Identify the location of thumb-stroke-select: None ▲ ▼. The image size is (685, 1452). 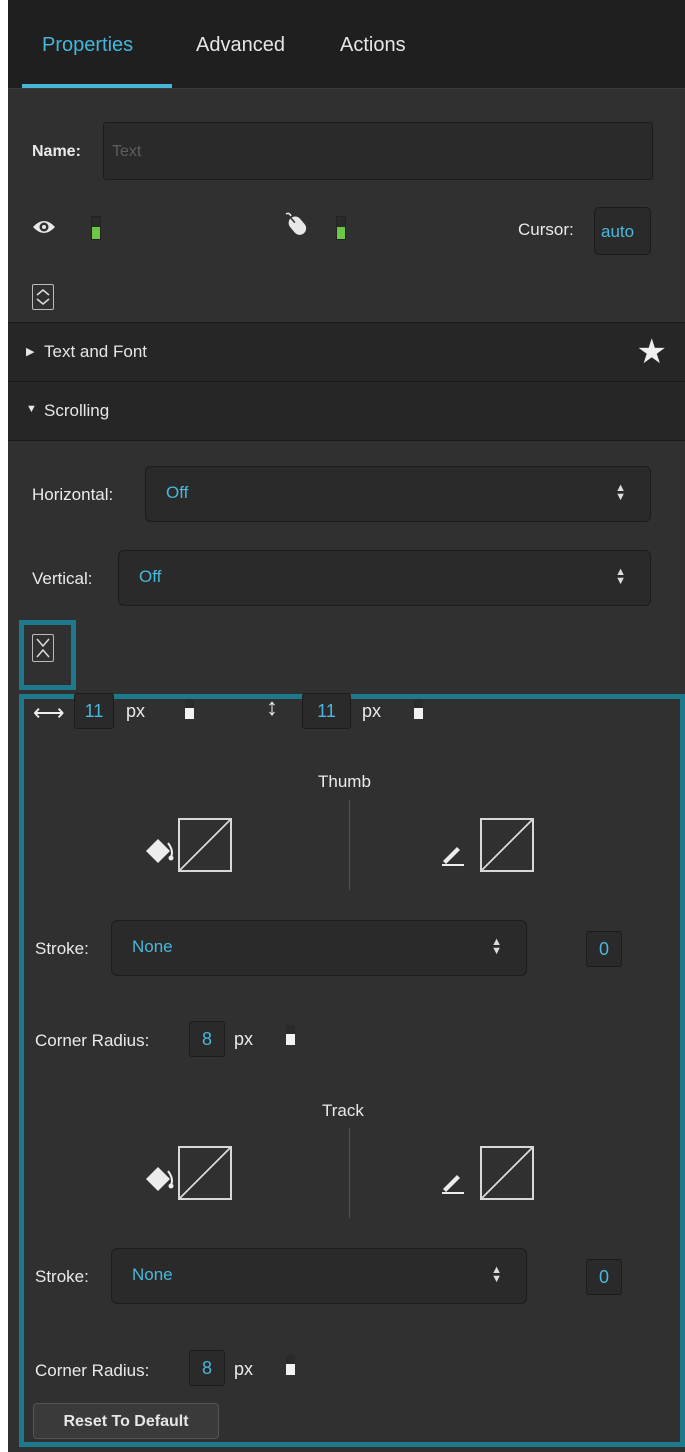
(319, 948).